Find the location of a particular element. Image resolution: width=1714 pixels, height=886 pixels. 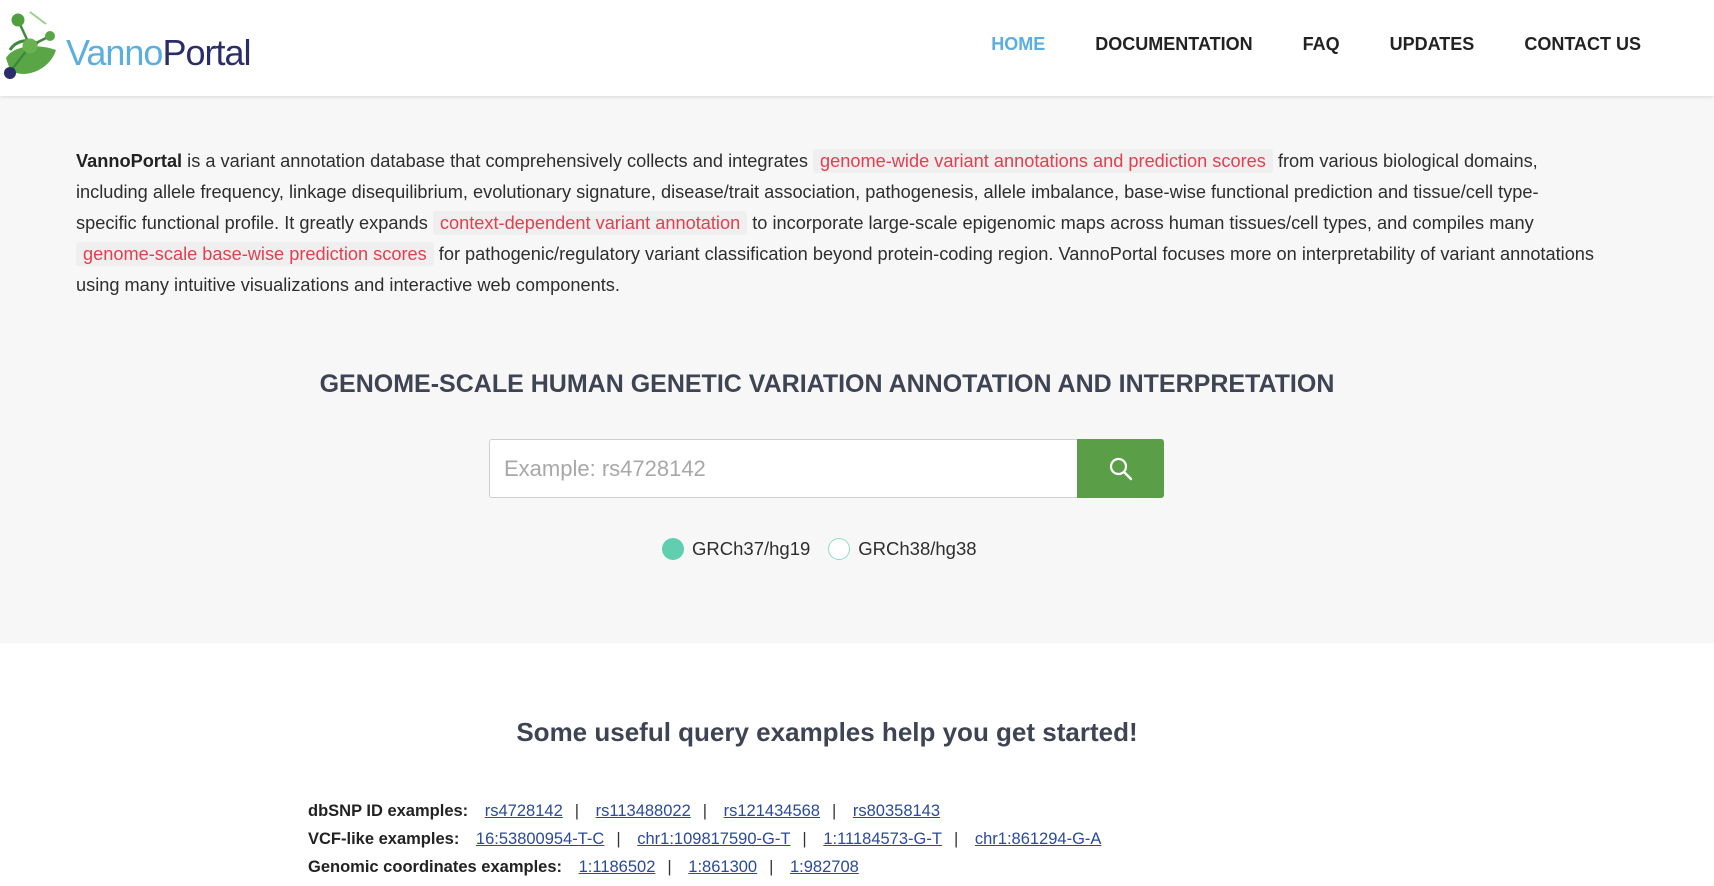

example-link: 1:11184573-G-T is located at coordinates (882, 839).